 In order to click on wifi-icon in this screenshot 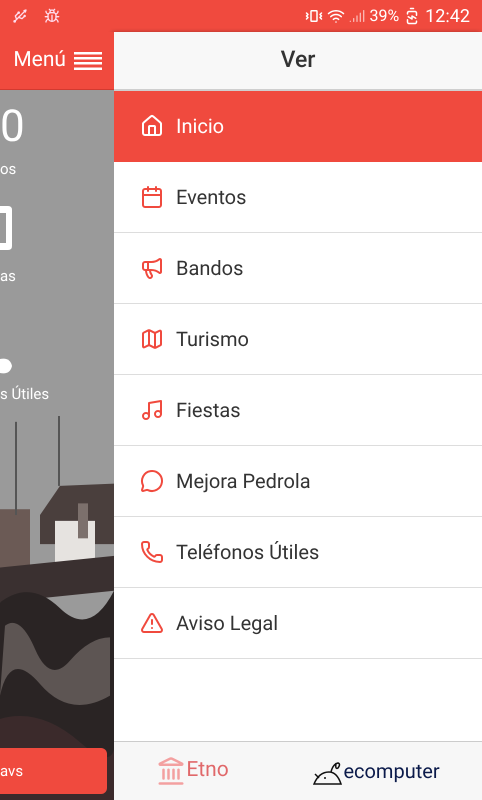, I will do `click(336, 16)`.